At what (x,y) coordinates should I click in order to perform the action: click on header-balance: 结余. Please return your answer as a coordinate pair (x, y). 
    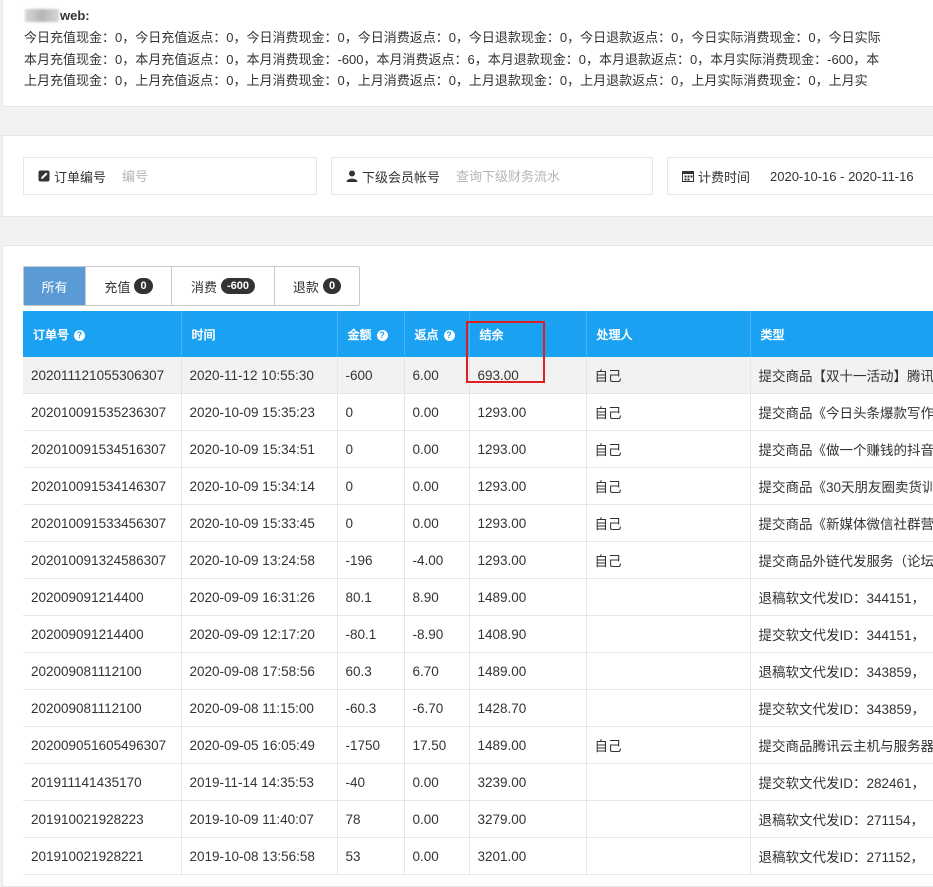
    Looking at the image, I should click on (528, 334).